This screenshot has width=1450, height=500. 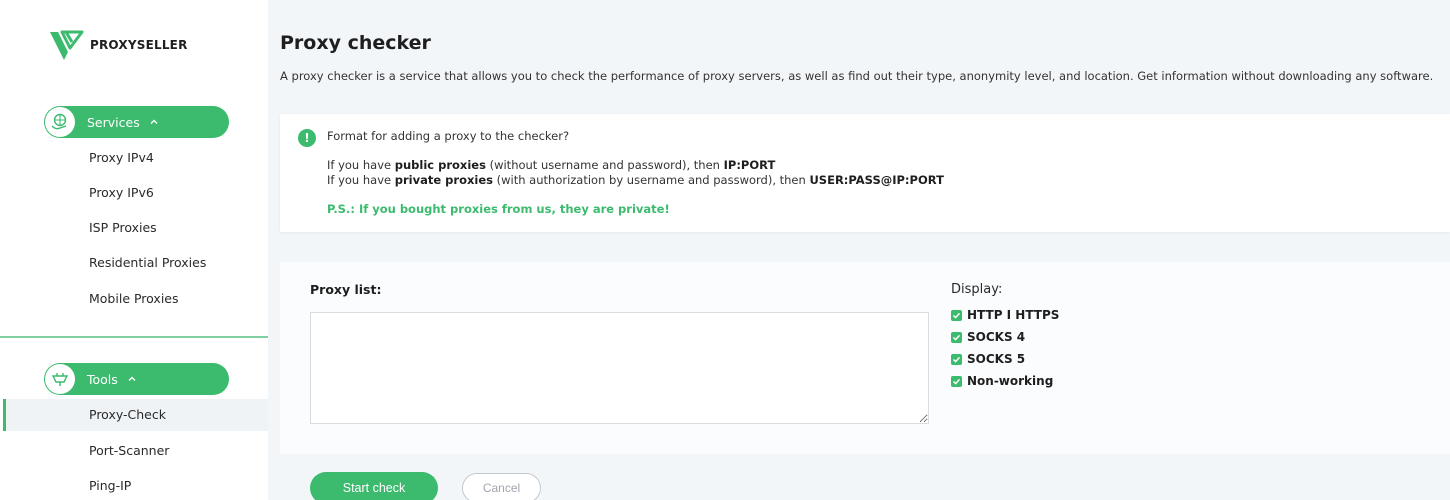 What do you see at coordinates (121, 192) in the screenshot?
I see `sidebar-item-proxy-ipv6: Proxy IPv6` at bounding box center [121, 192].